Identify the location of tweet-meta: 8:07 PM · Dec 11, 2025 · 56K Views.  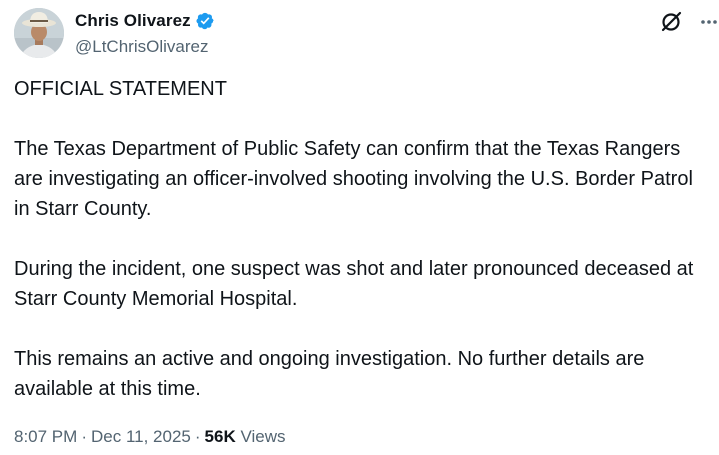
(150, 437).